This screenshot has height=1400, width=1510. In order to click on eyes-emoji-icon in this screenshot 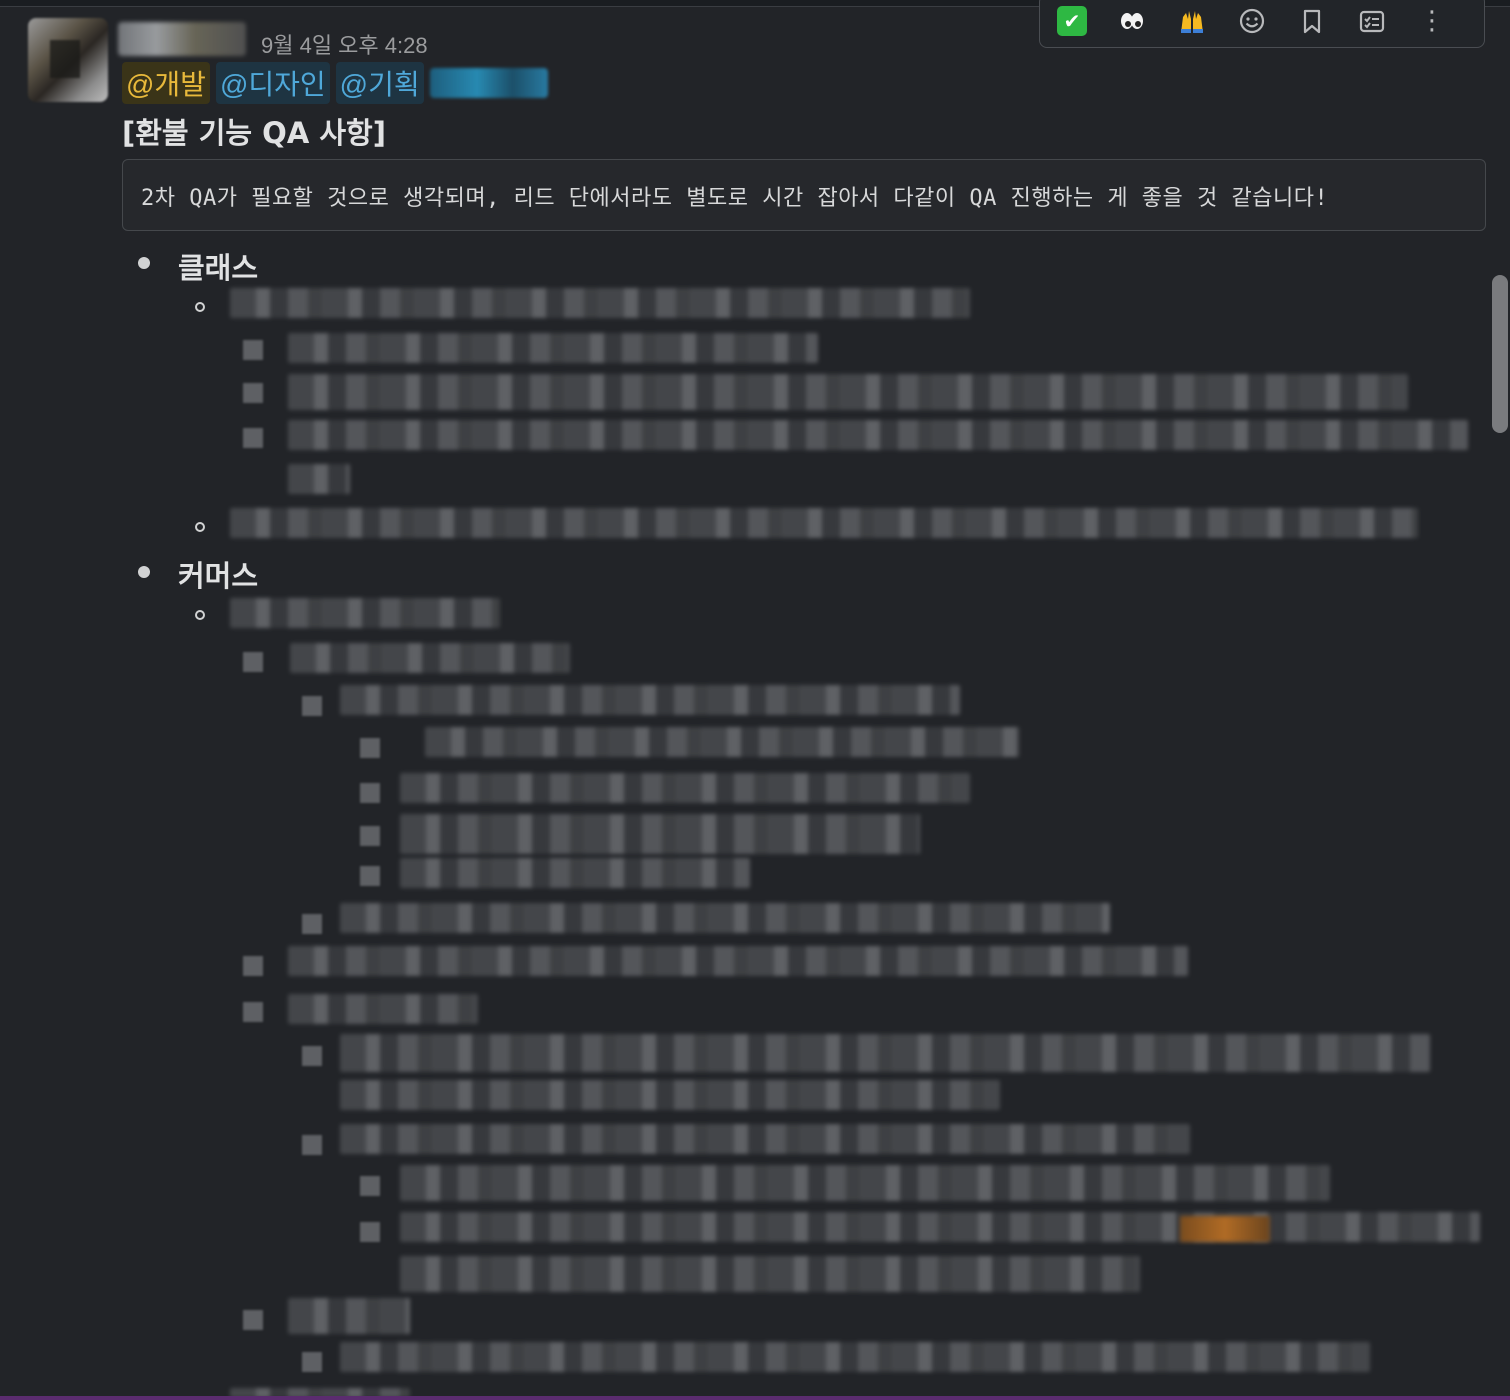, I will do `click(1132, 21)`.